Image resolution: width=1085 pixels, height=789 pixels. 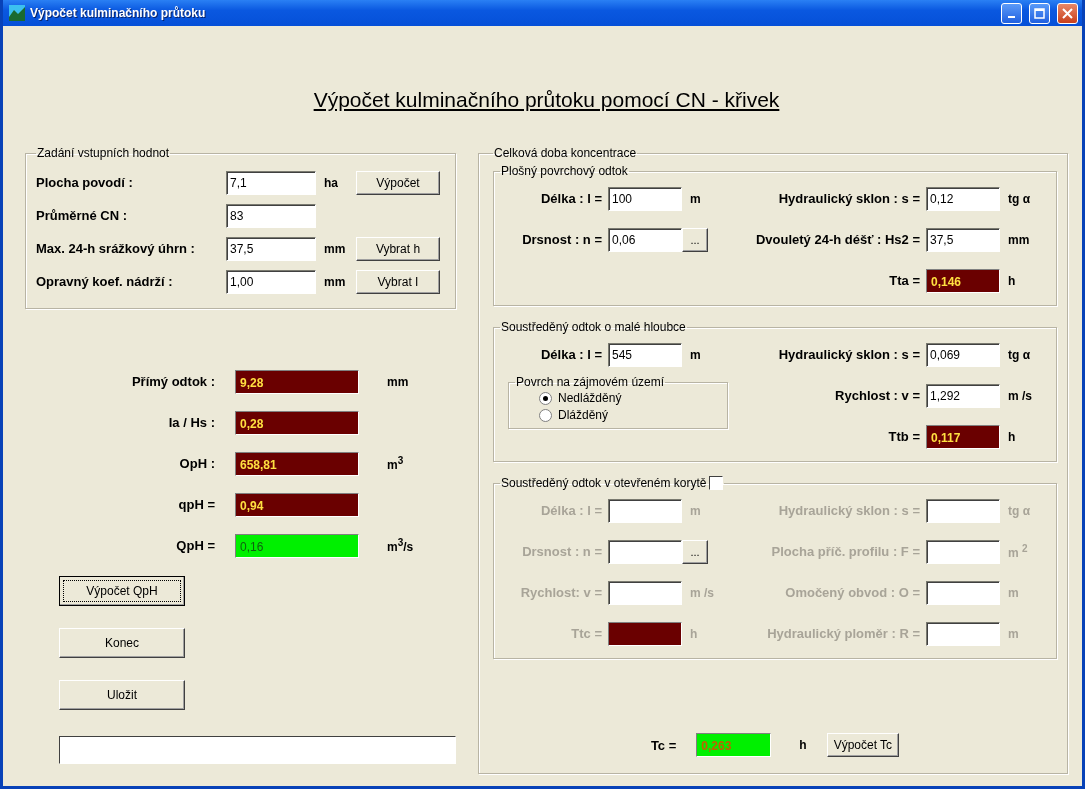 What do you see at coordinates (398, 182) in the screenshot?
I see `action-button: Výpočet` at bounding box center [398, 182].